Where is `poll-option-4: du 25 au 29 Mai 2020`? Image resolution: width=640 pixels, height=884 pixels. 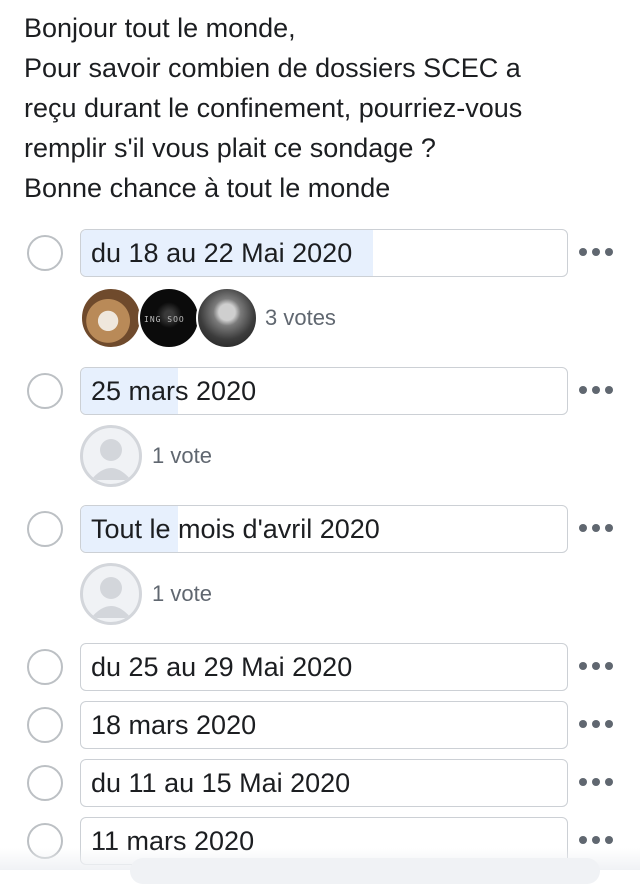 poll-option-4: du 25 au 29 Mai 2020 is located at coordinates (320, 668).